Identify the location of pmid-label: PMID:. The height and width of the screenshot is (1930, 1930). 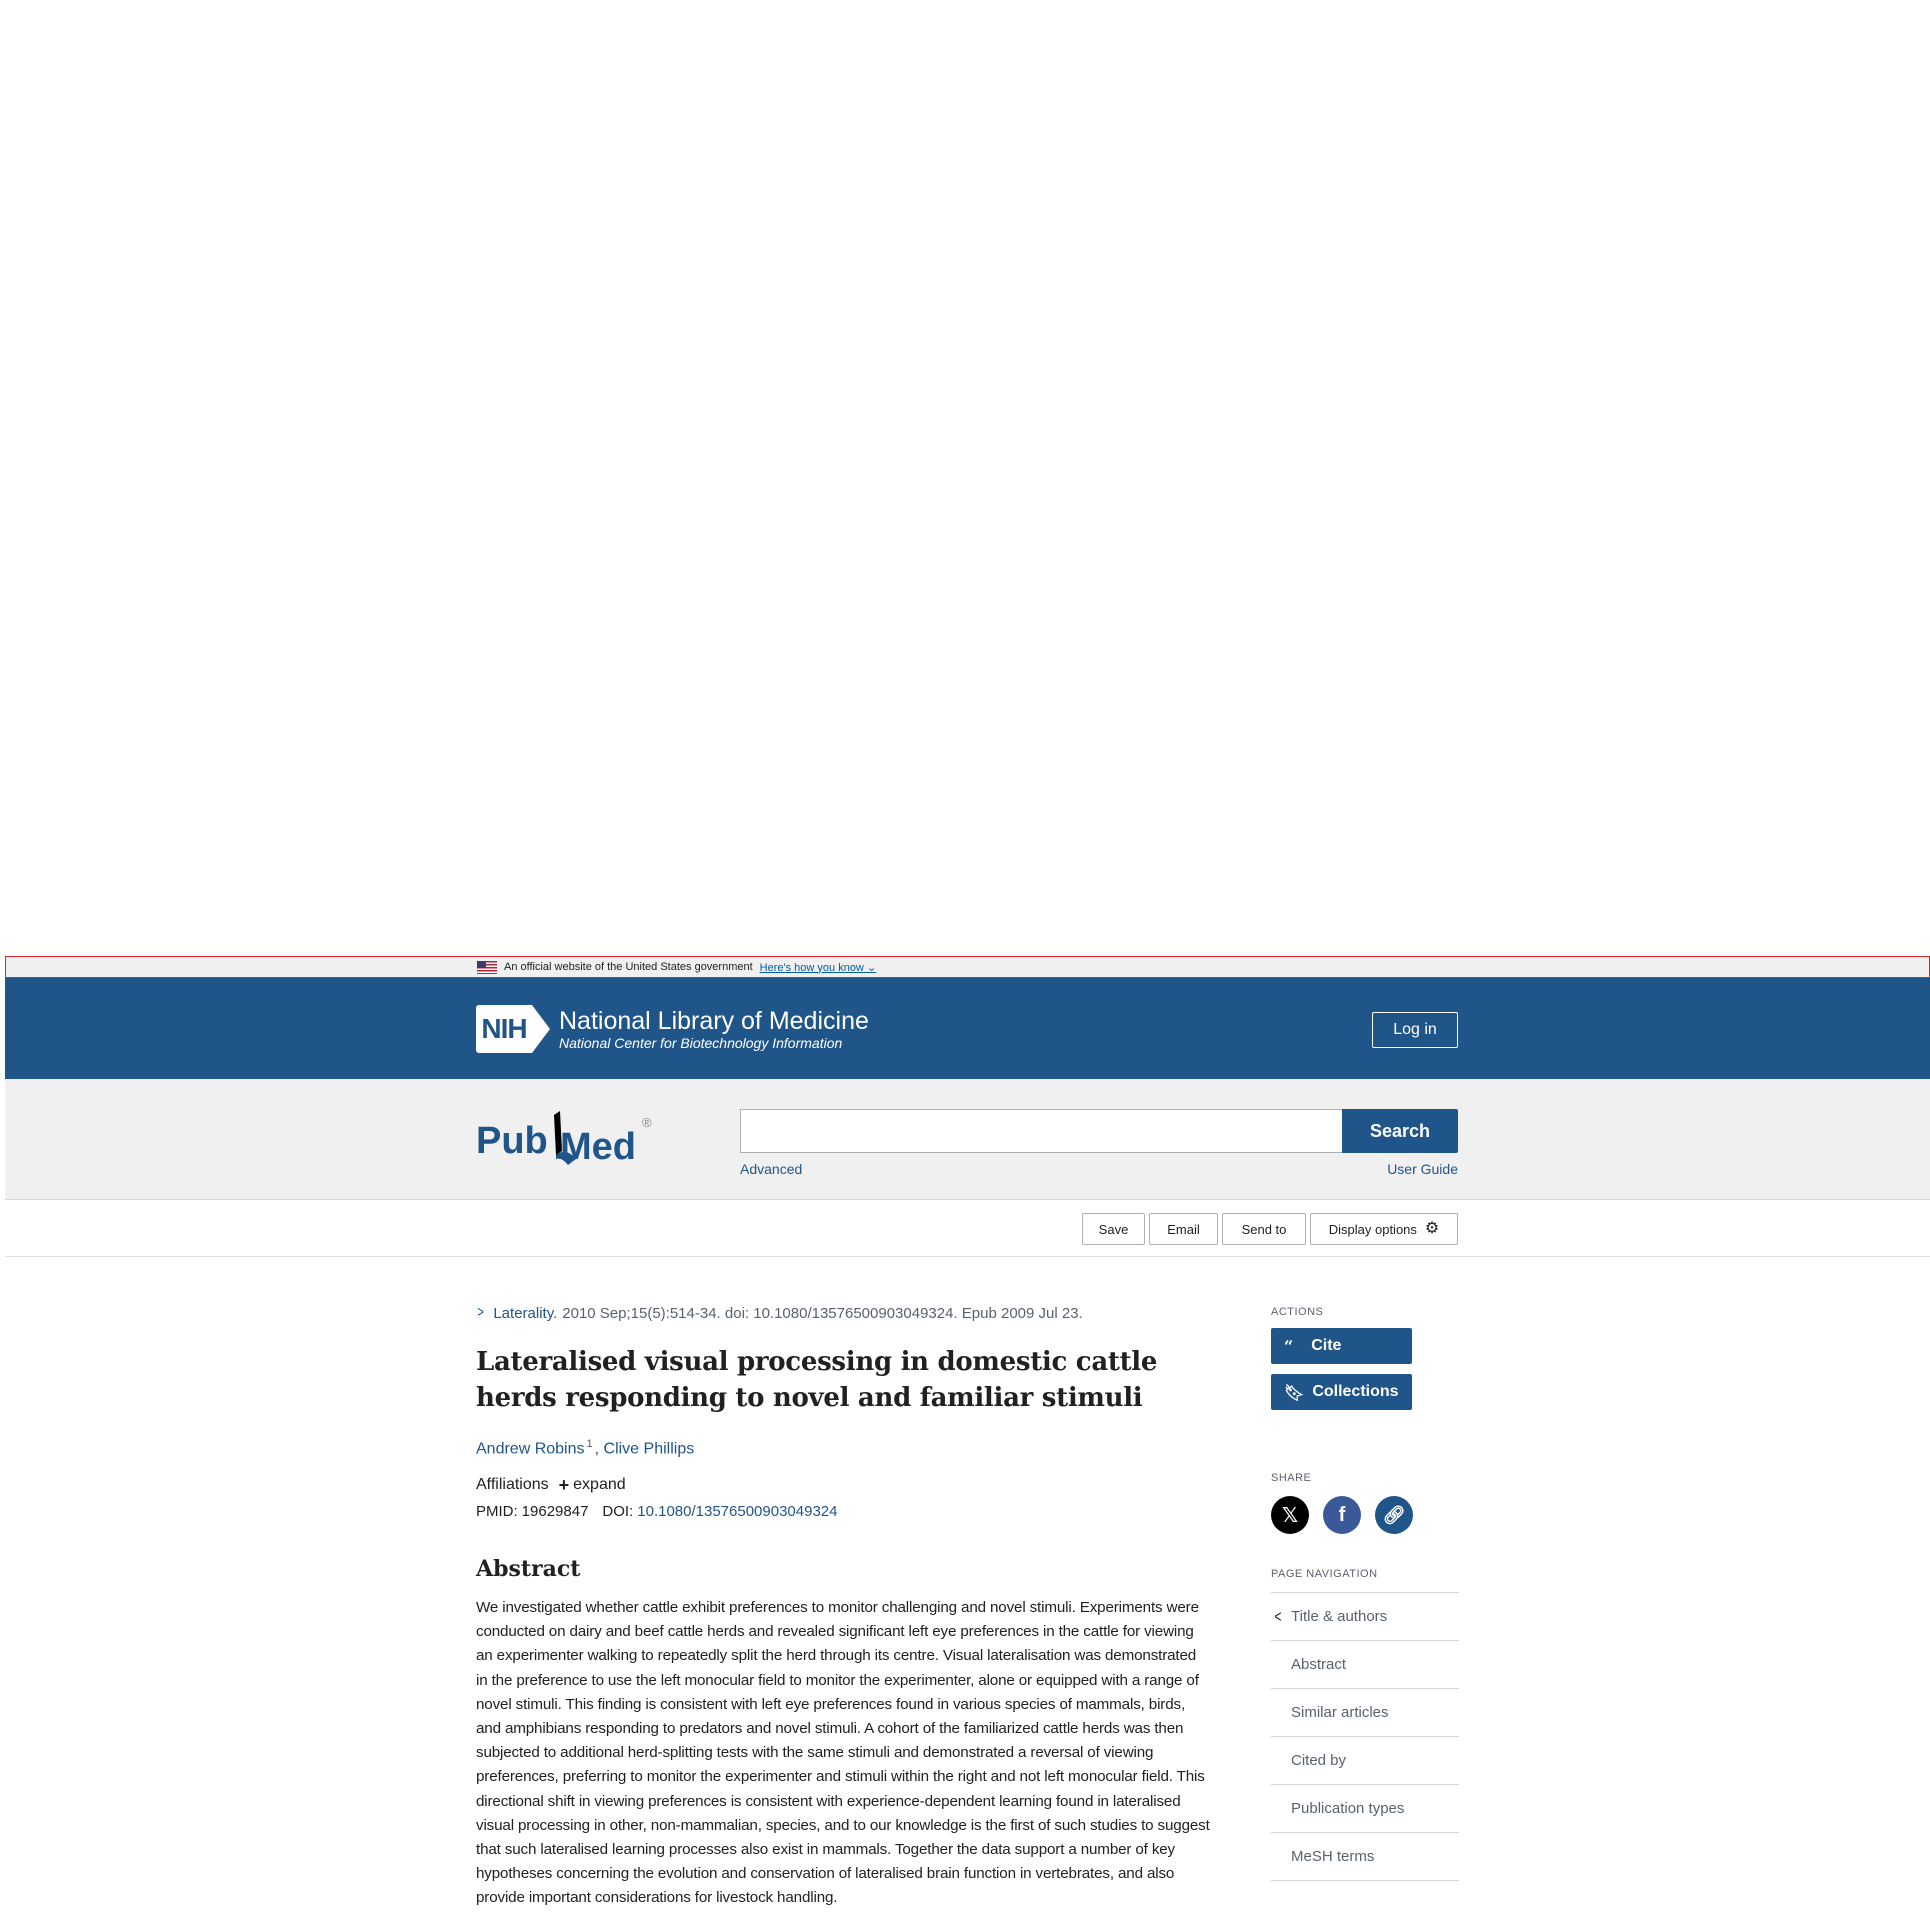
(497, 1511).